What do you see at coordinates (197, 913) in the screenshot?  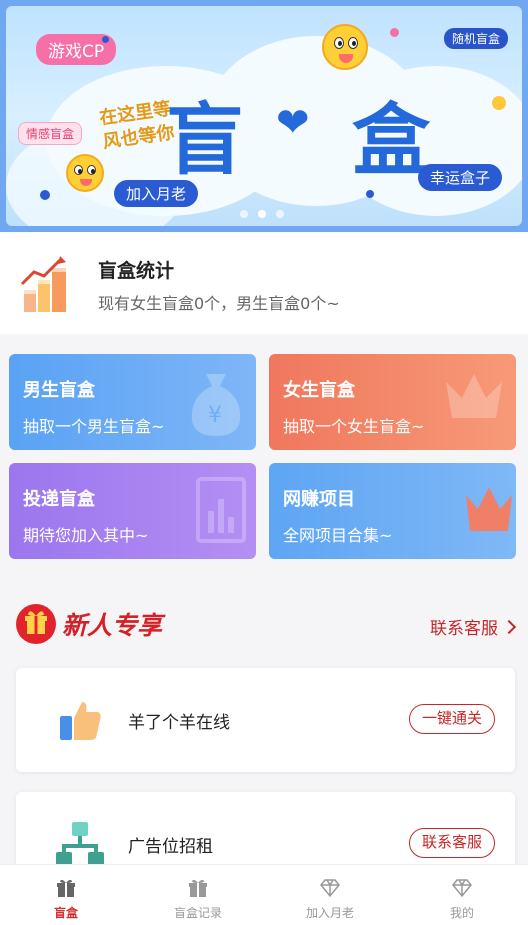 I see `tab-label: 盲盒记录` at bounding box center [197, 913].